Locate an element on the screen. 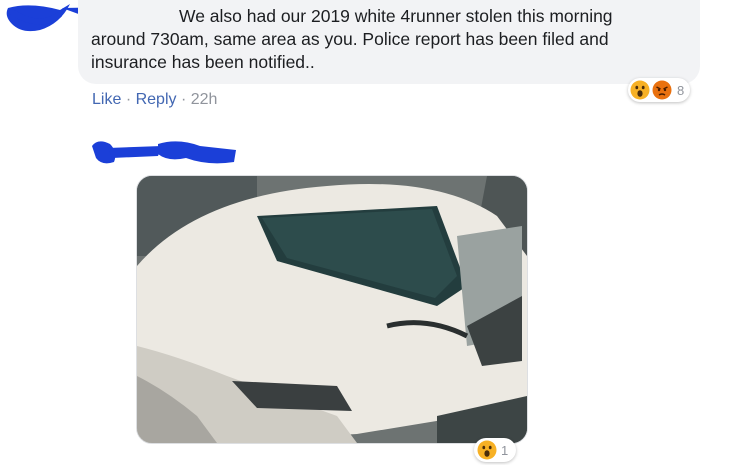 The width and height of the screenshot is (747, 465). angry-icon is located at coordinates (662, 90).